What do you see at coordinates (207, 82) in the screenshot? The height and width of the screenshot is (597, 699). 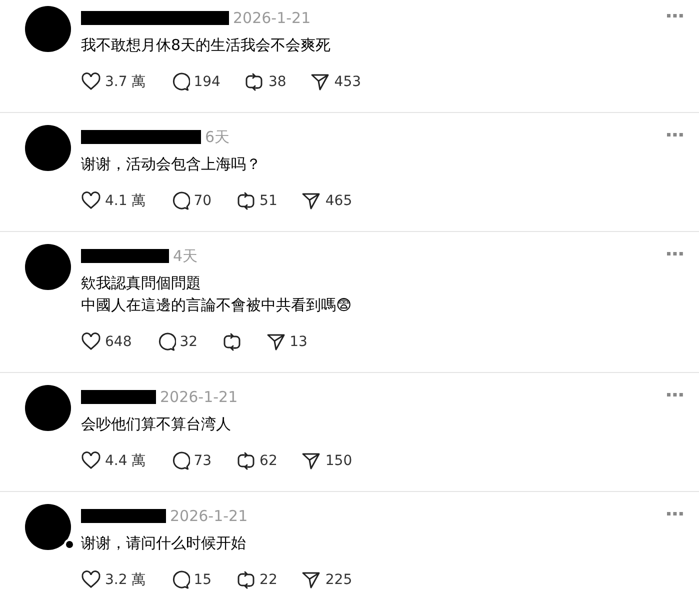 I see `count: 194` at bounding box center [207, 82].